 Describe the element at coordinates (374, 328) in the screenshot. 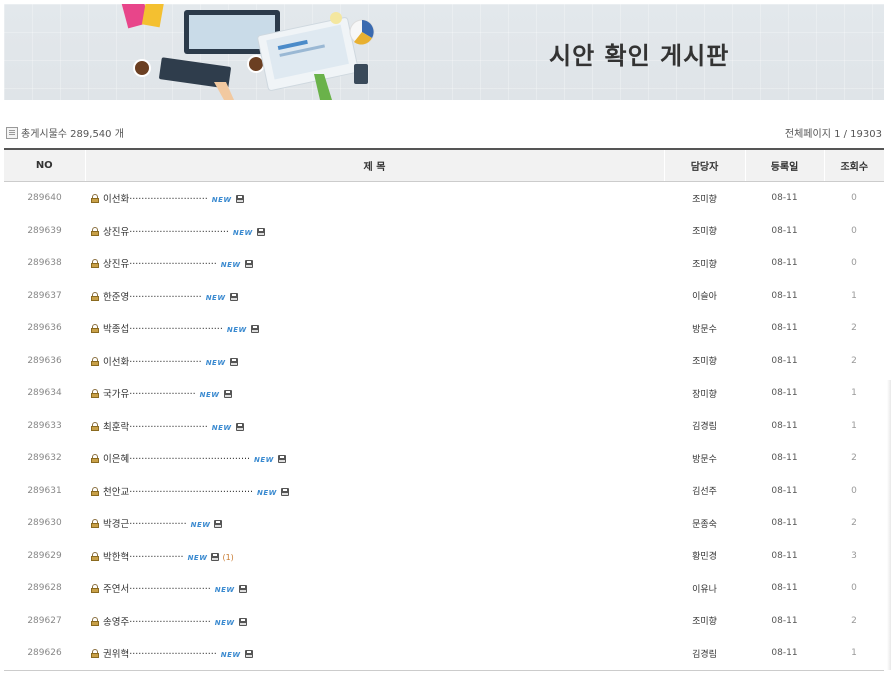

I see `post-subject-cell: 박종섭······························· NEW` at that location.